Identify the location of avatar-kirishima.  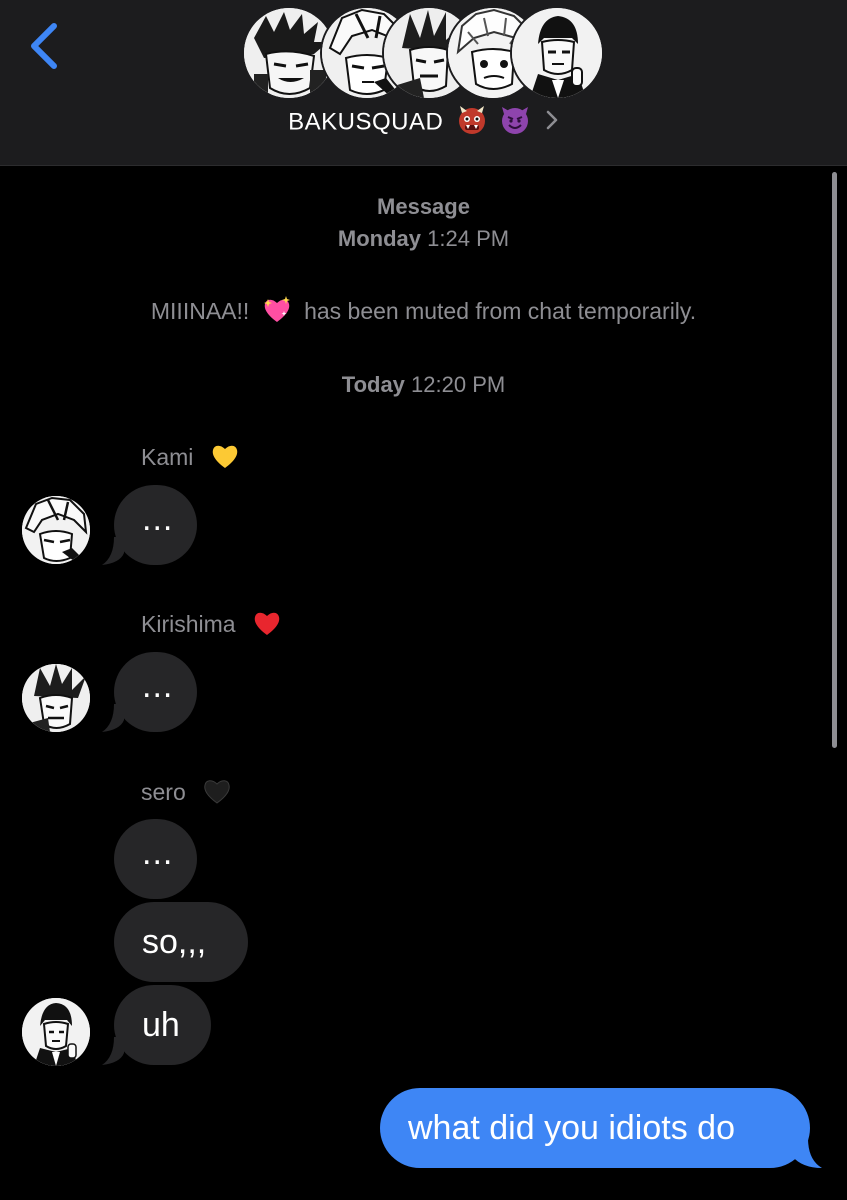
(56, 698).